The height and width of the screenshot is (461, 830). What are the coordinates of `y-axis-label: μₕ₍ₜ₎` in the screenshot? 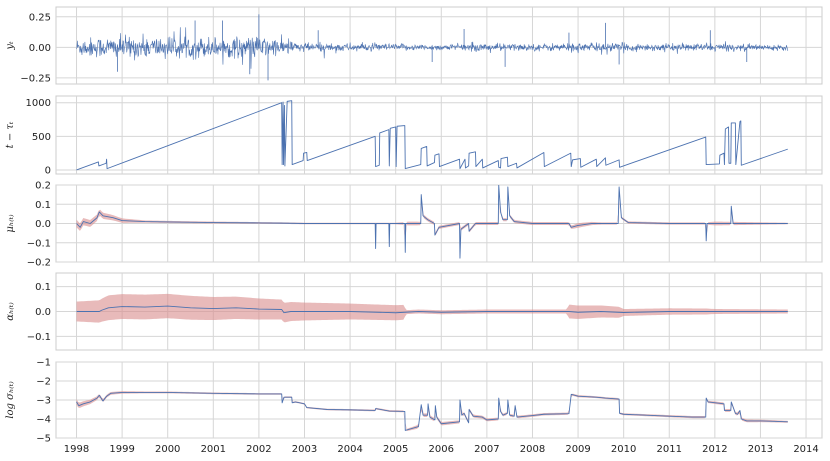 It's located at (10, 223).